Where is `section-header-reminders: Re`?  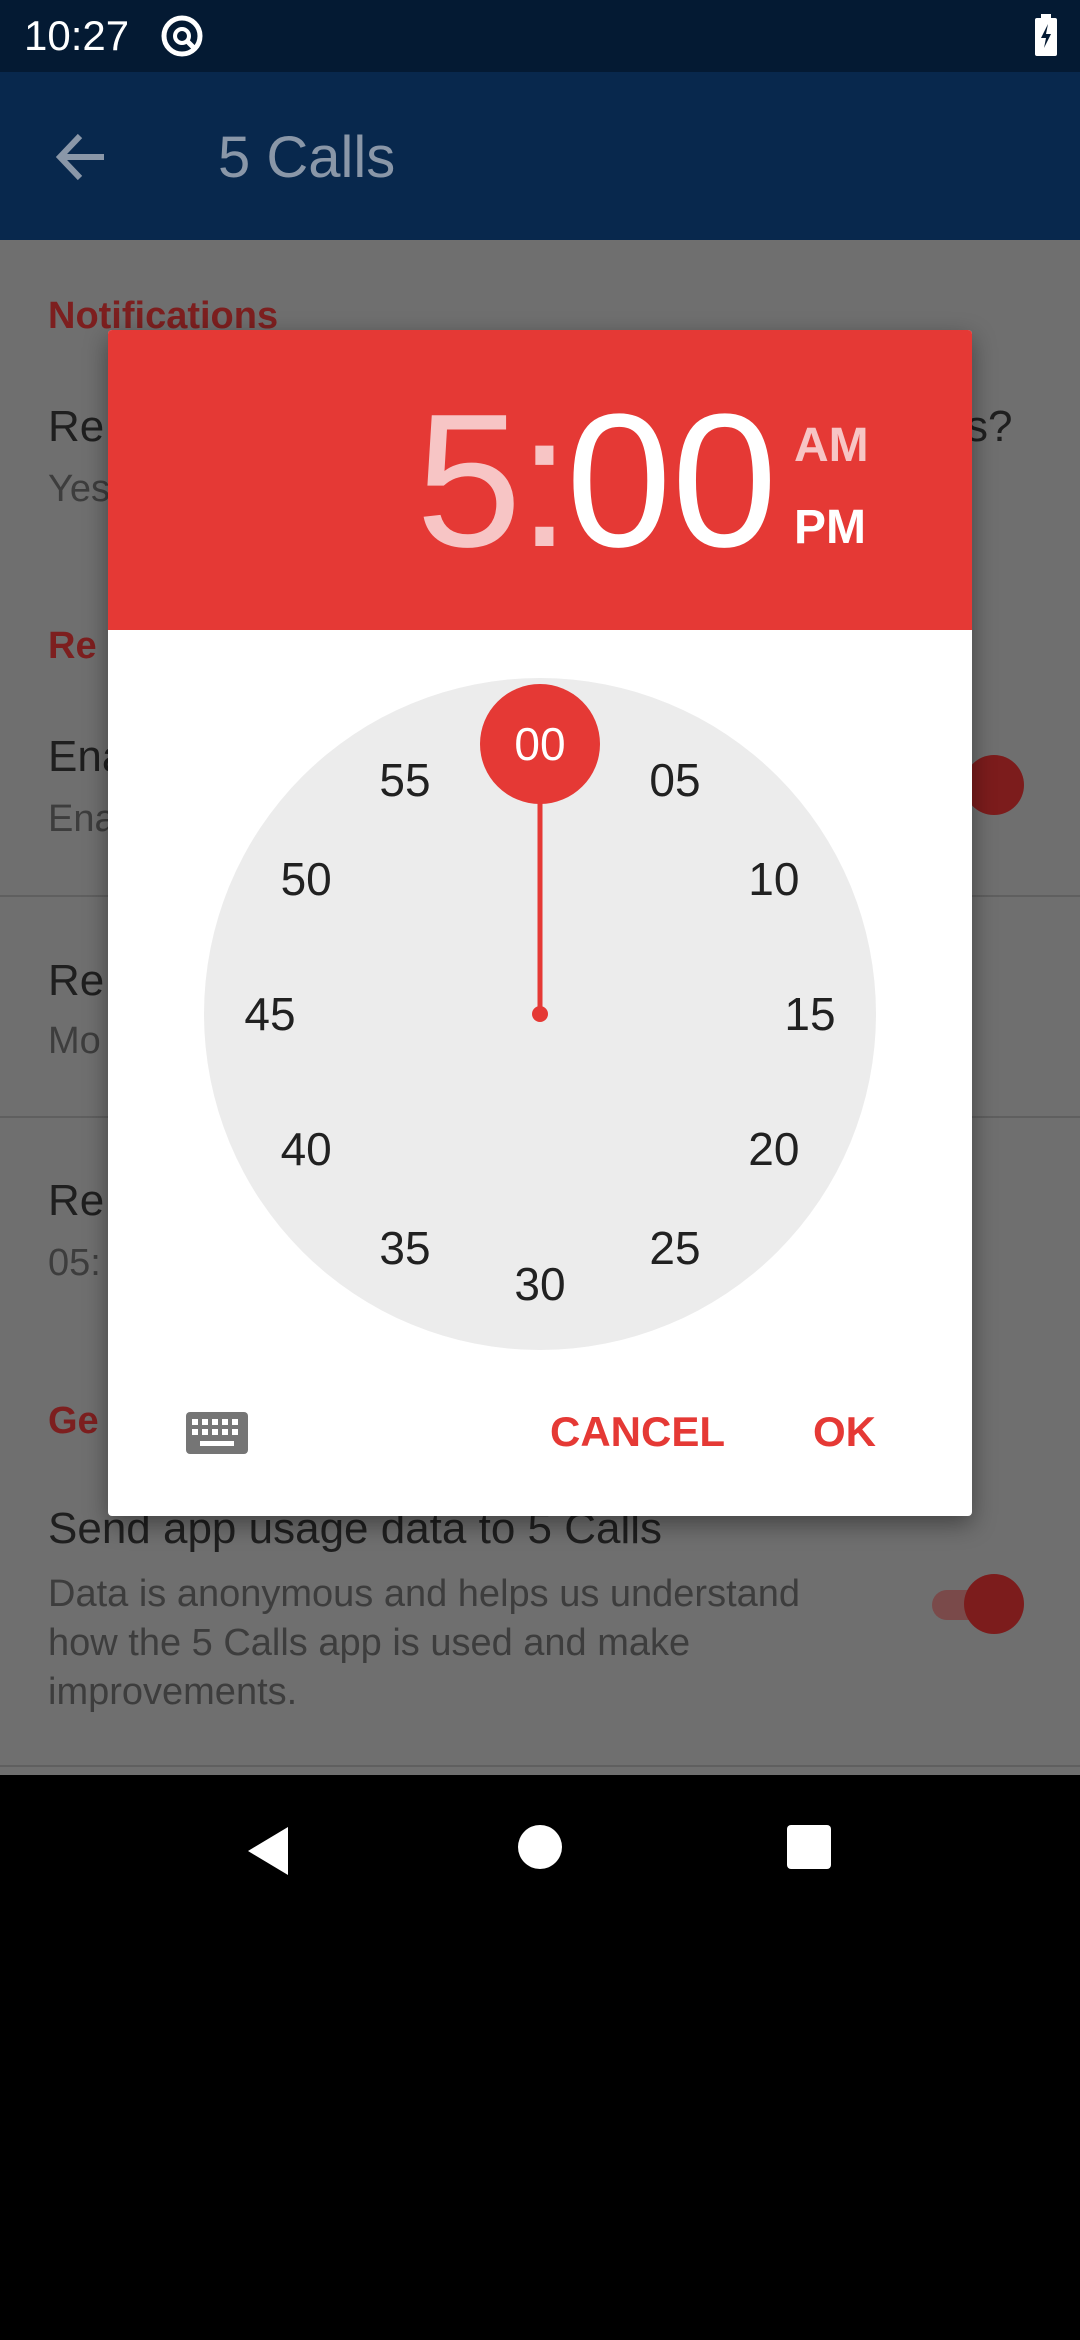
section-header-reminders: Re is located at coordinates (72, 646).